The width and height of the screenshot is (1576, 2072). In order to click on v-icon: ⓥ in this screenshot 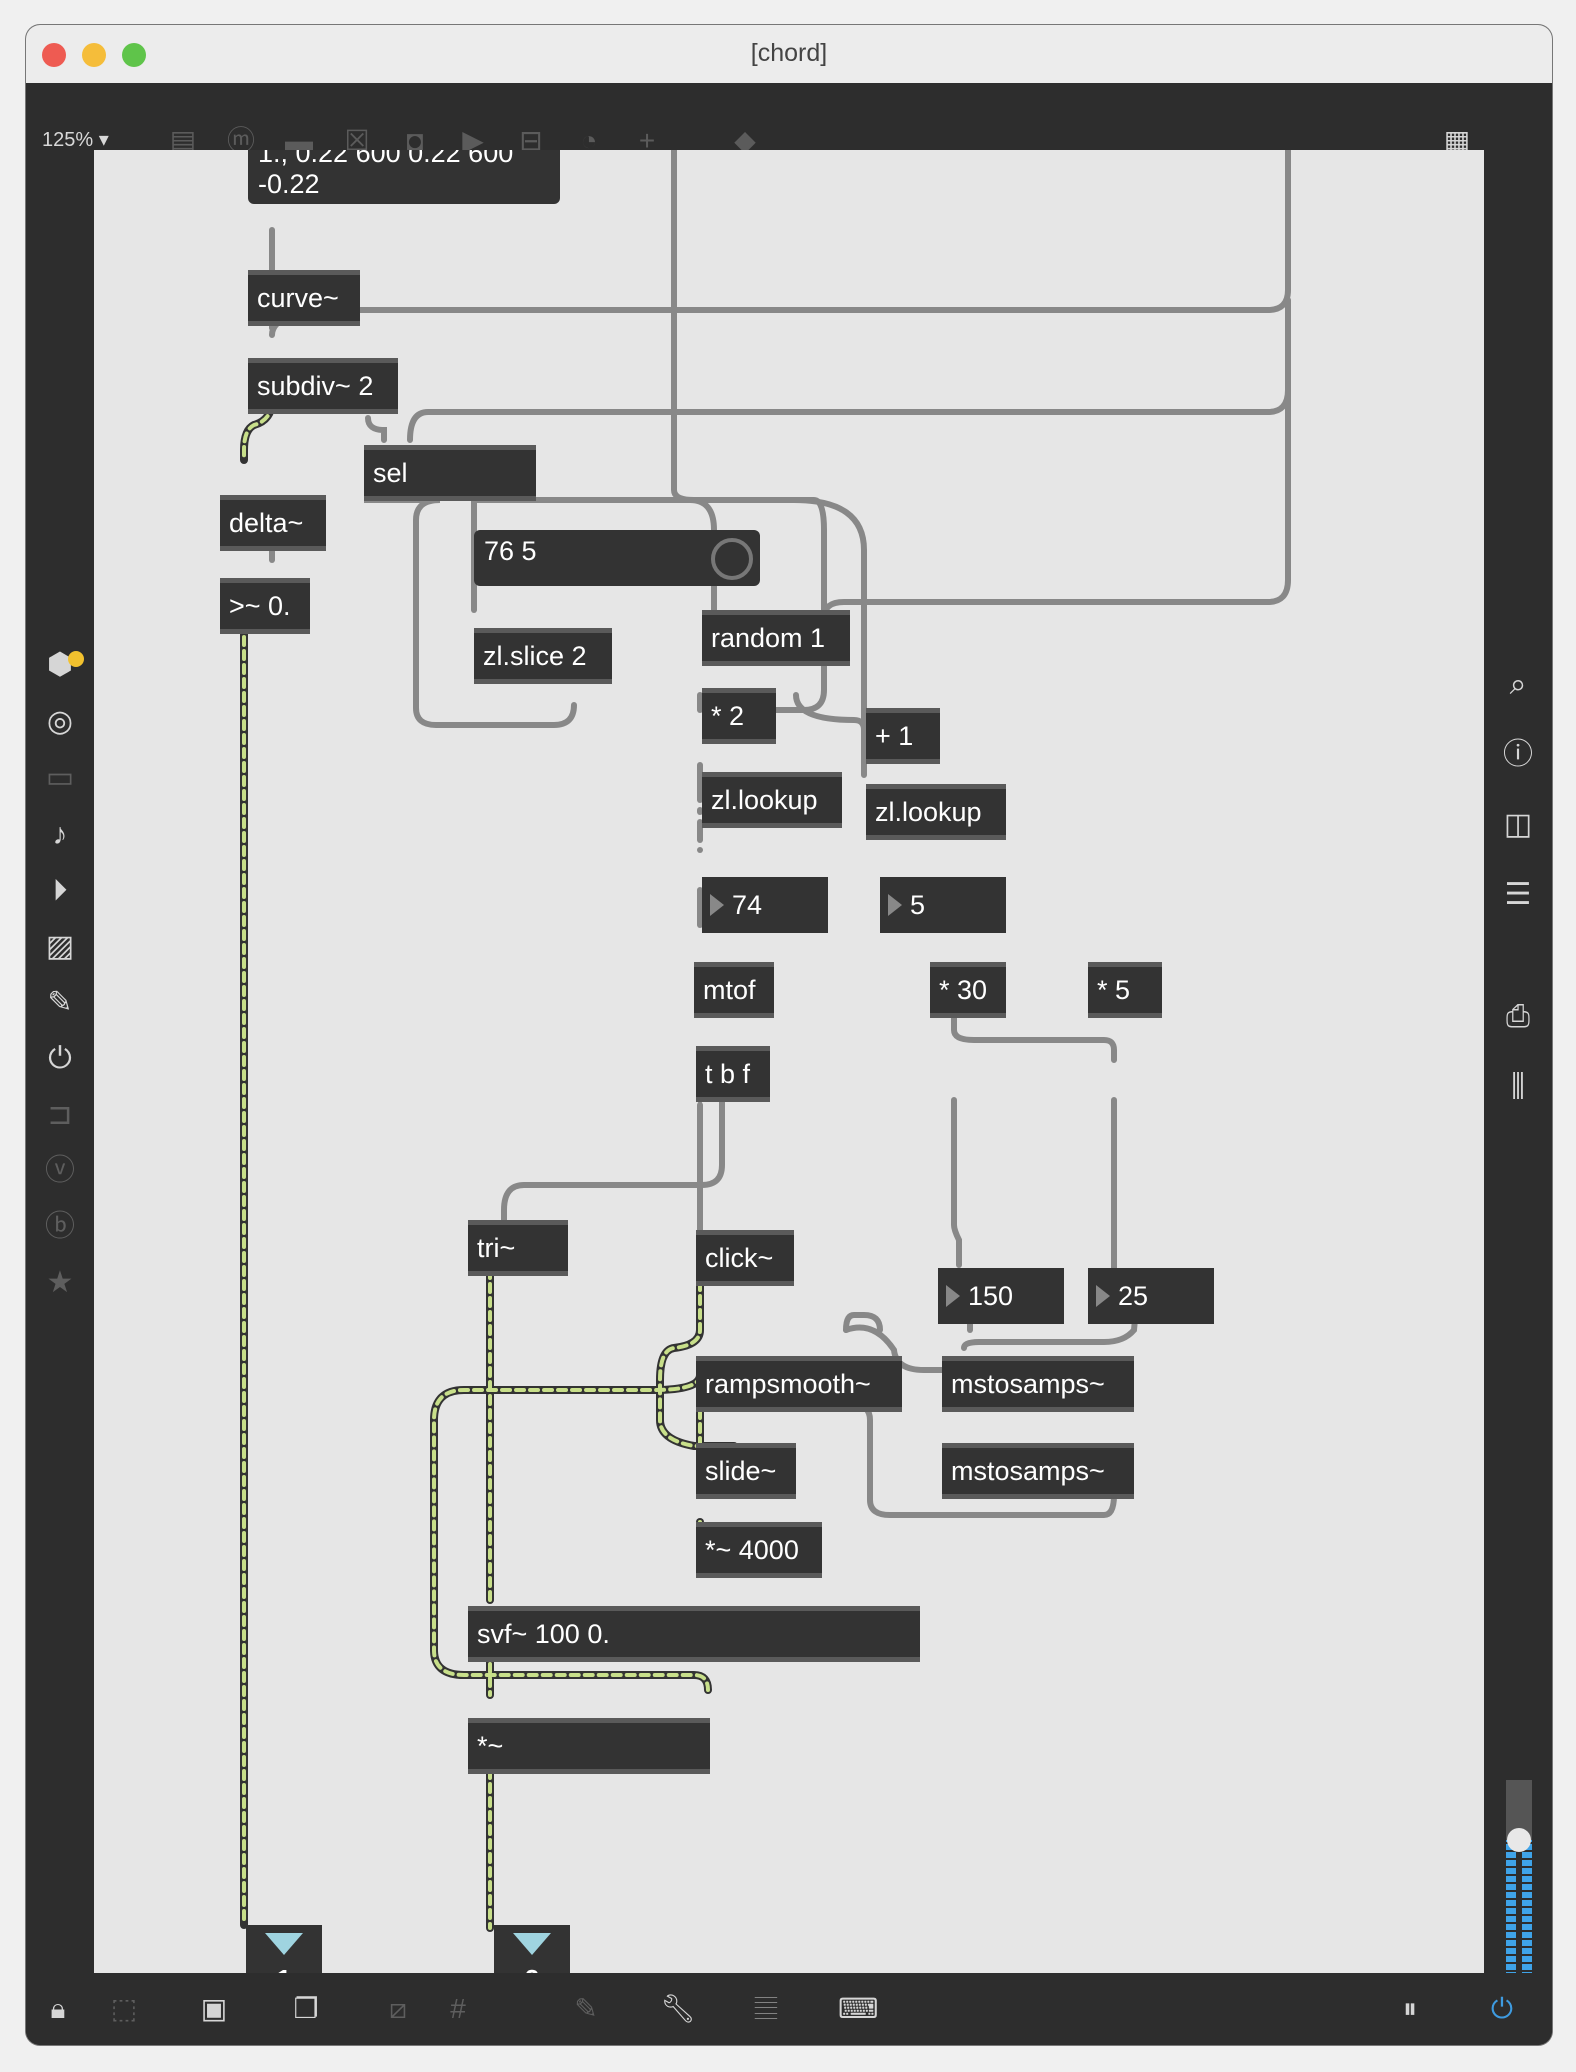, I will do `click(60, 1171)`.